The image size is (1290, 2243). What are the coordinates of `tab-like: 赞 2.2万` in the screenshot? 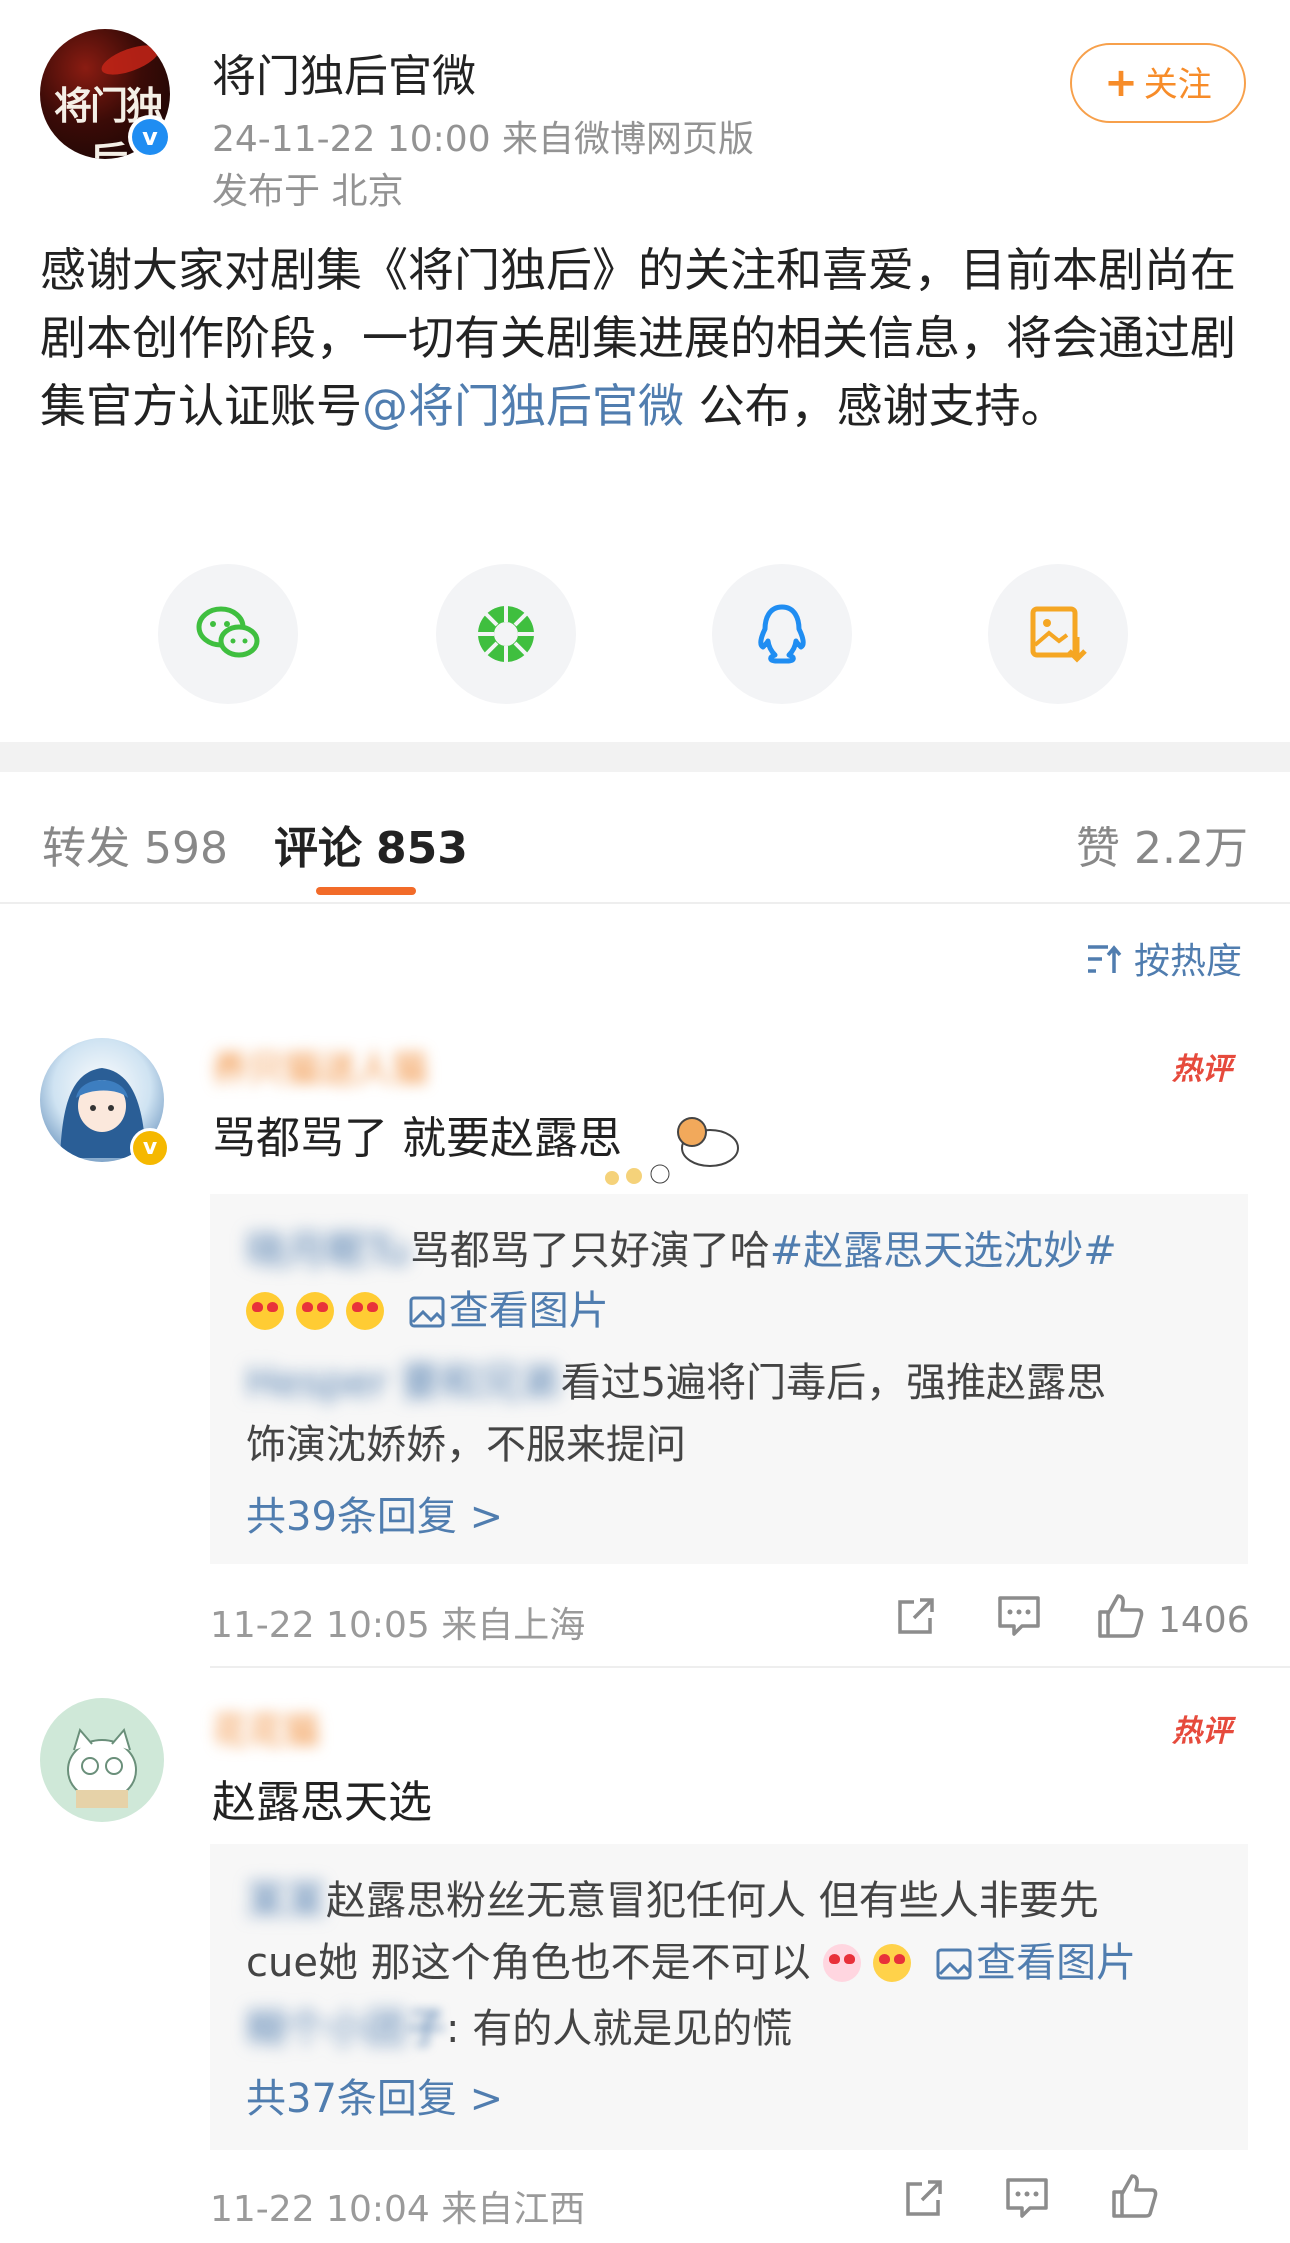 It's located at (1162, 844).